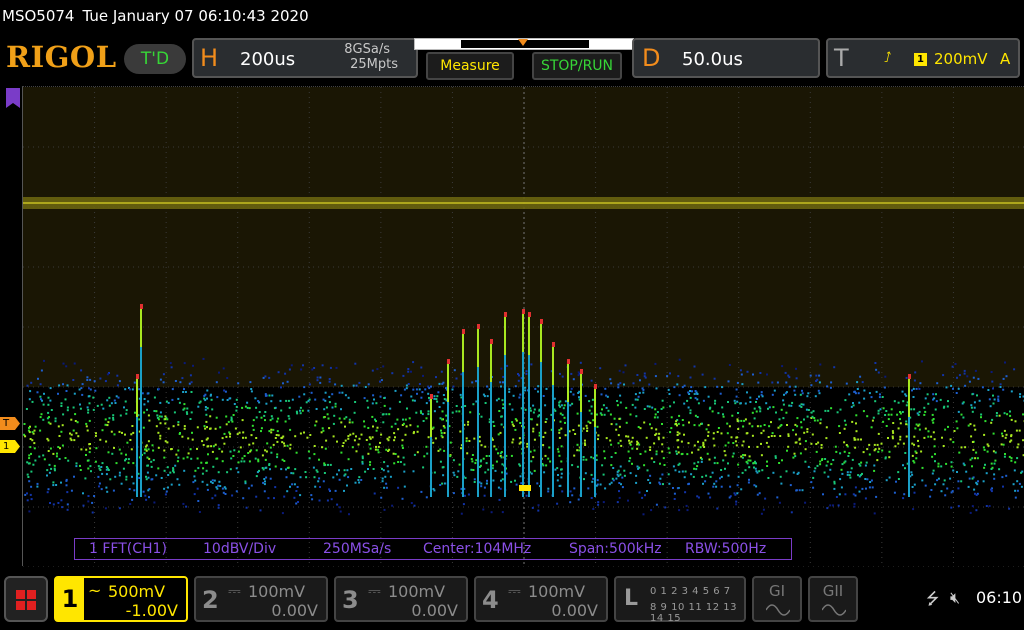  I want to click on rising-edge-icon: ⭜, so click(888, 58).